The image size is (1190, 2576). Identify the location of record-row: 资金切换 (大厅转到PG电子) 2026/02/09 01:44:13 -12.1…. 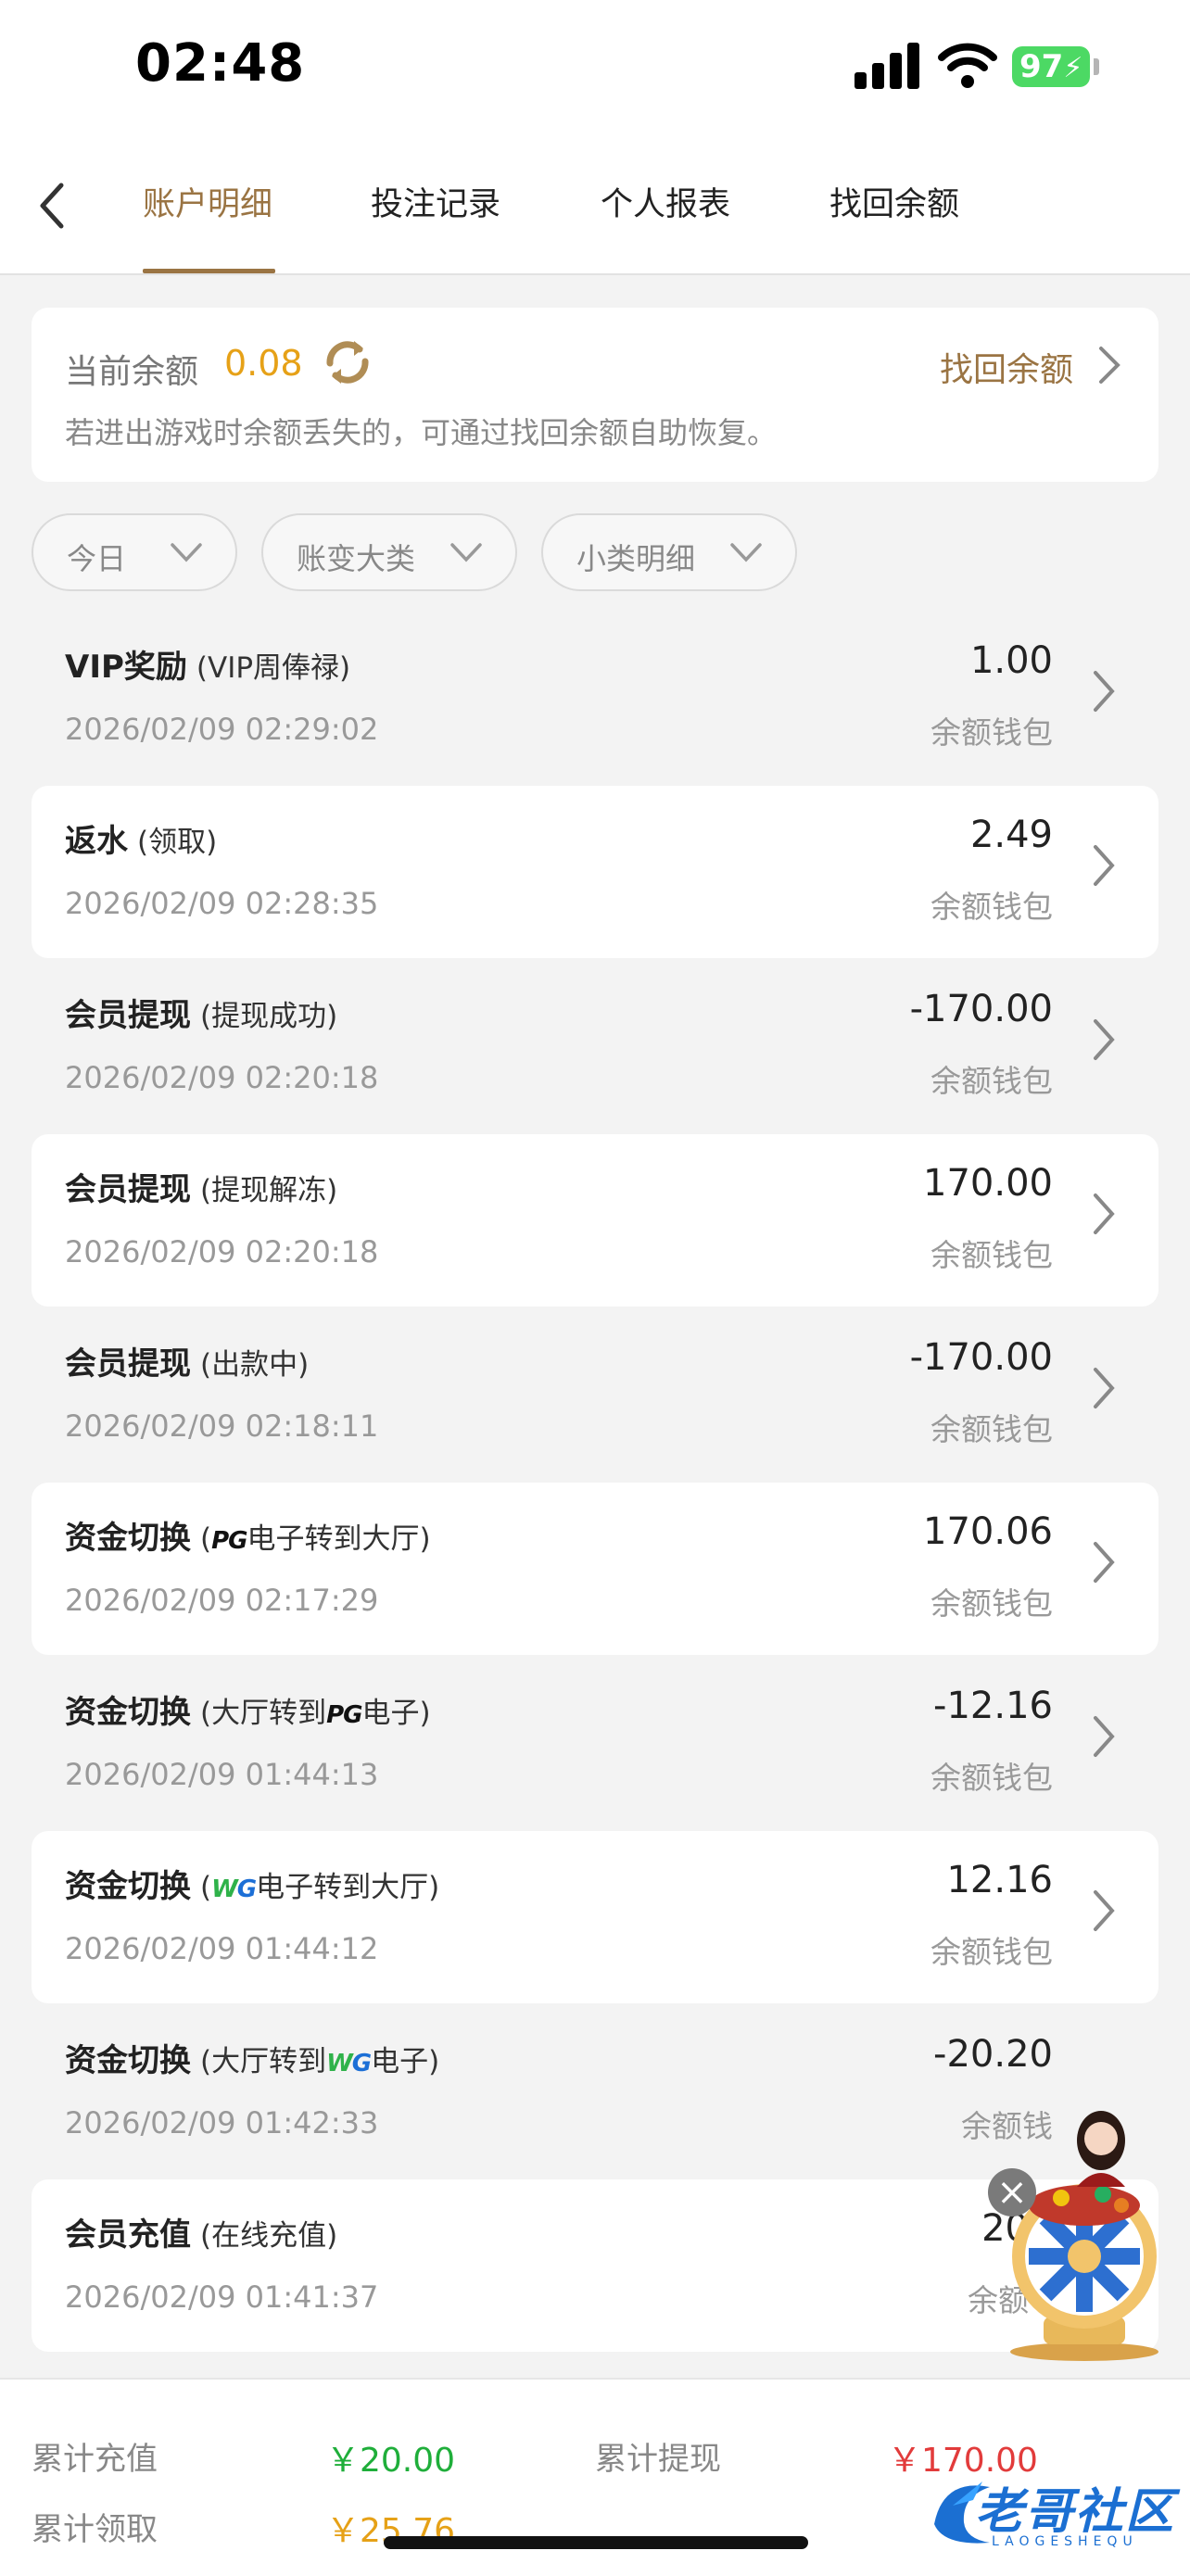
(595, 1743).